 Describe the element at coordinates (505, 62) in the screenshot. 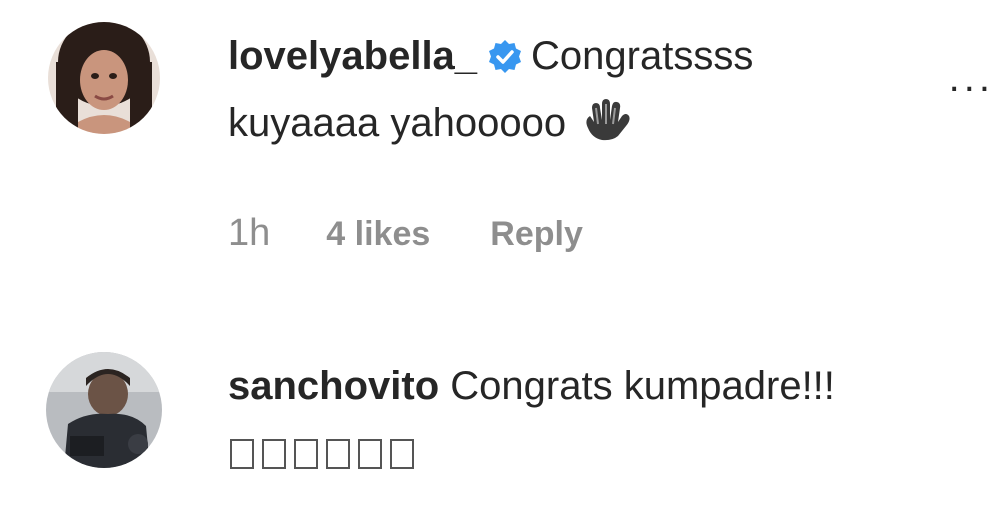

I see `verified-badge-icon` at that location.